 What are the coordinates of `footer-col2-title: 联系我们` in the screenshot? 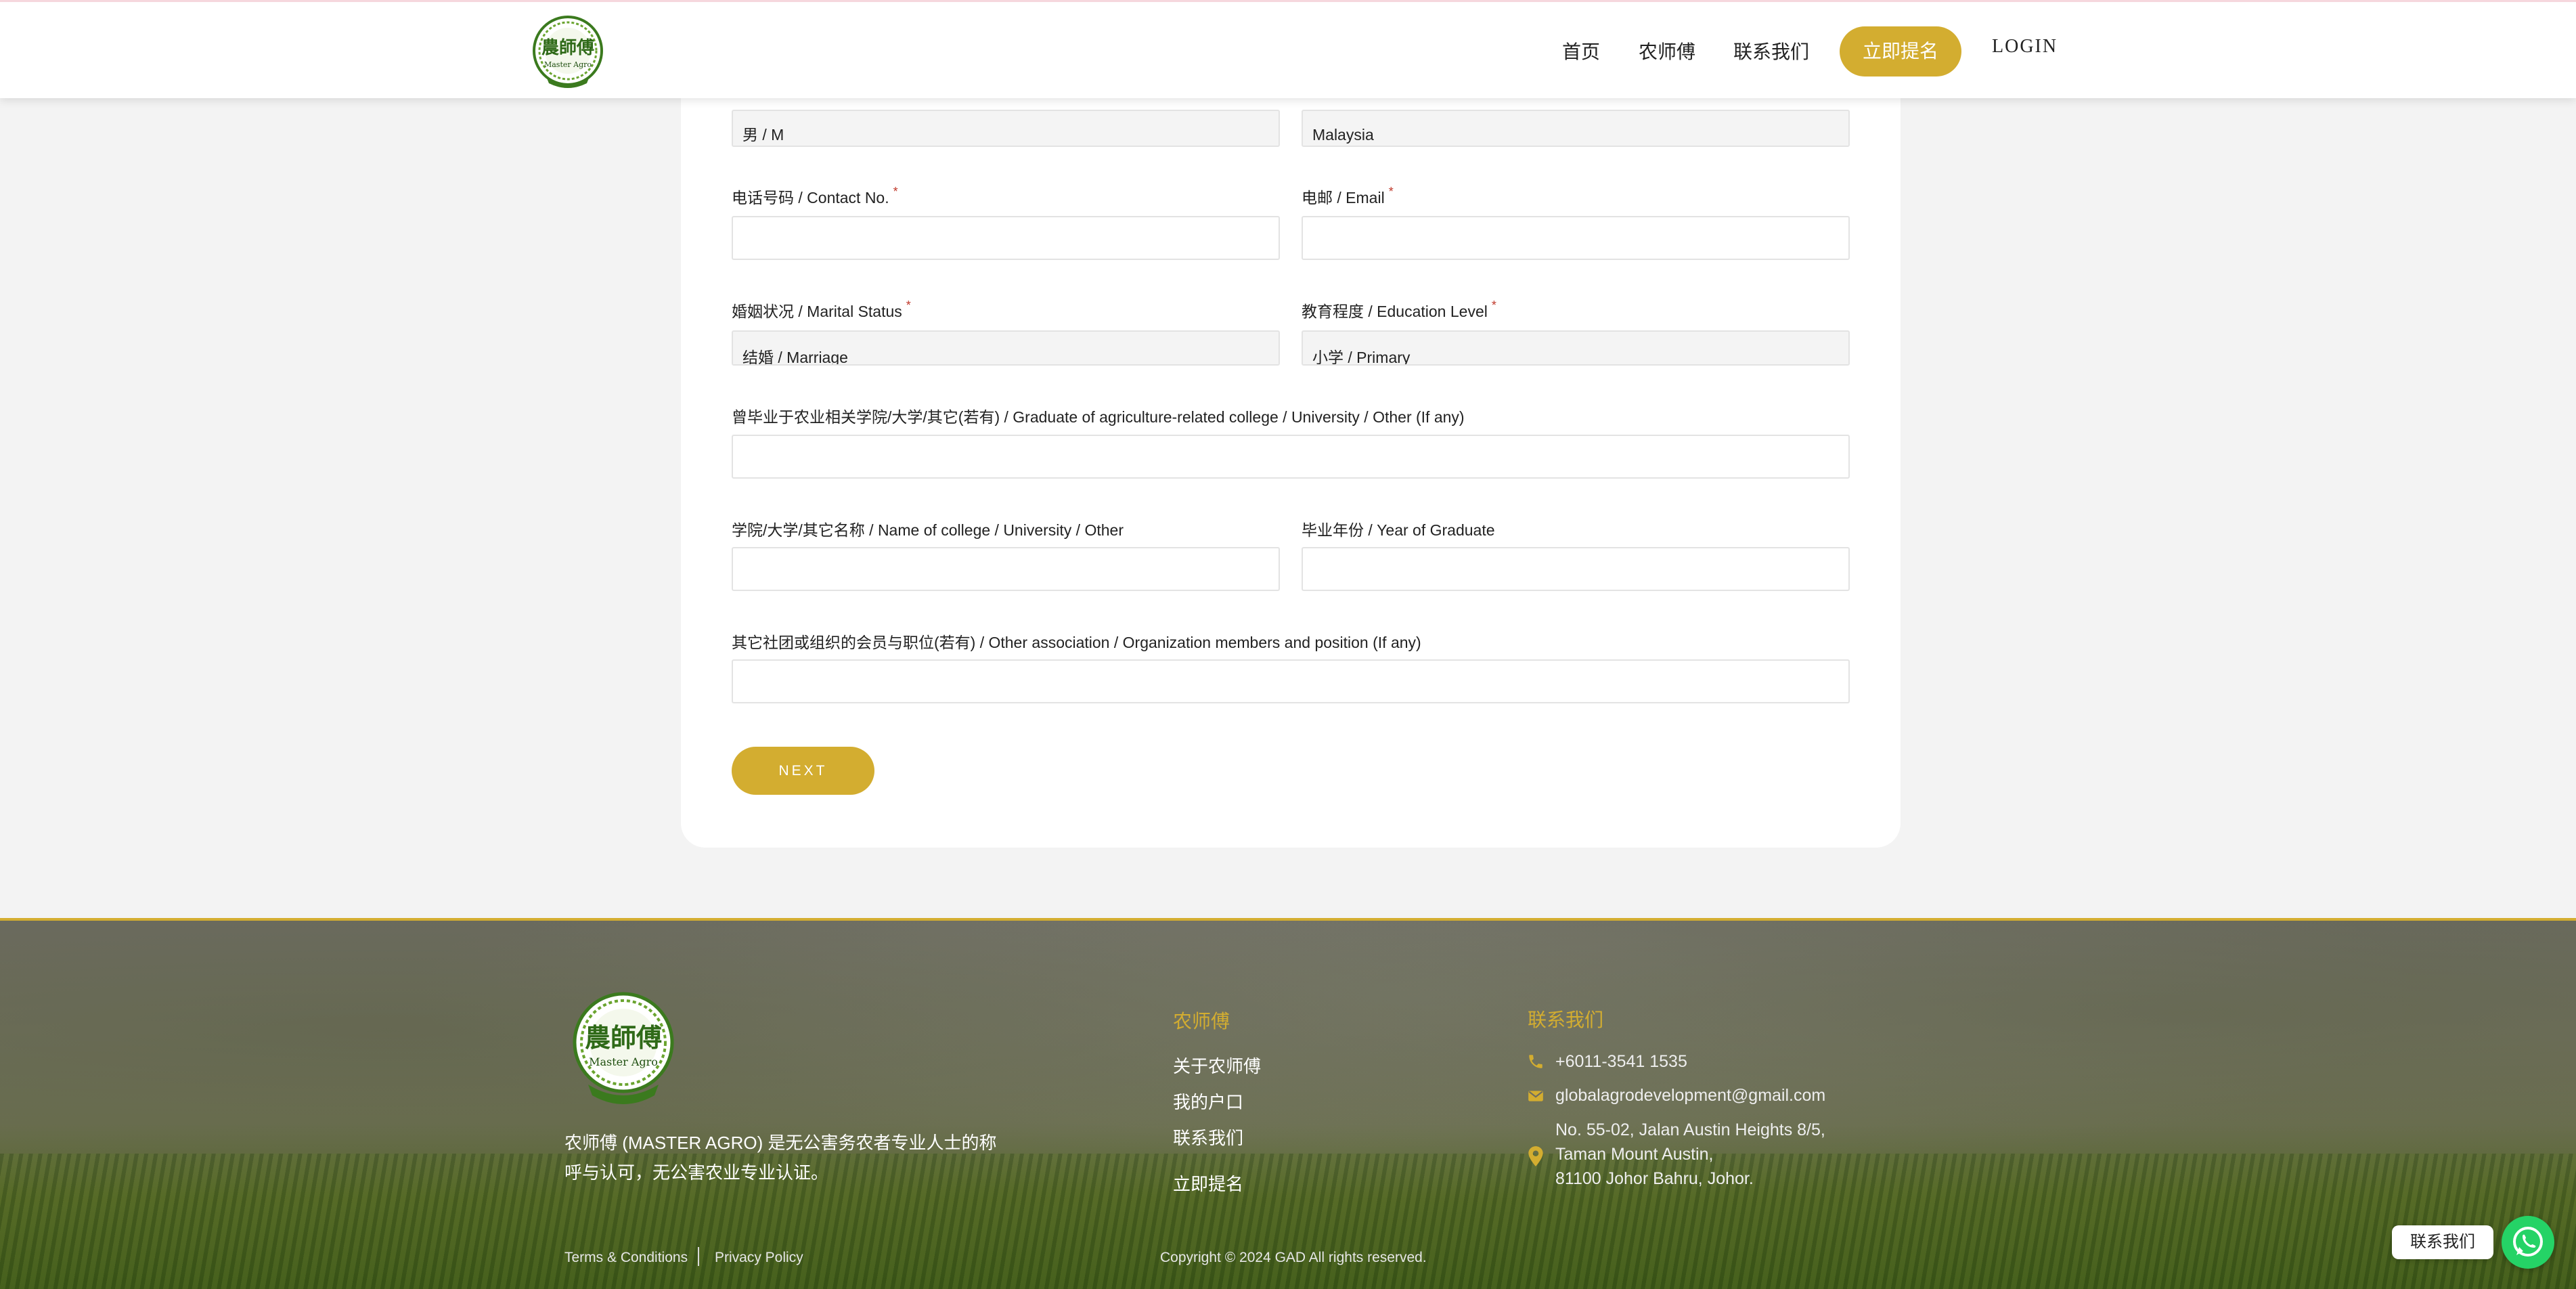 It's located at (1566, 1019).